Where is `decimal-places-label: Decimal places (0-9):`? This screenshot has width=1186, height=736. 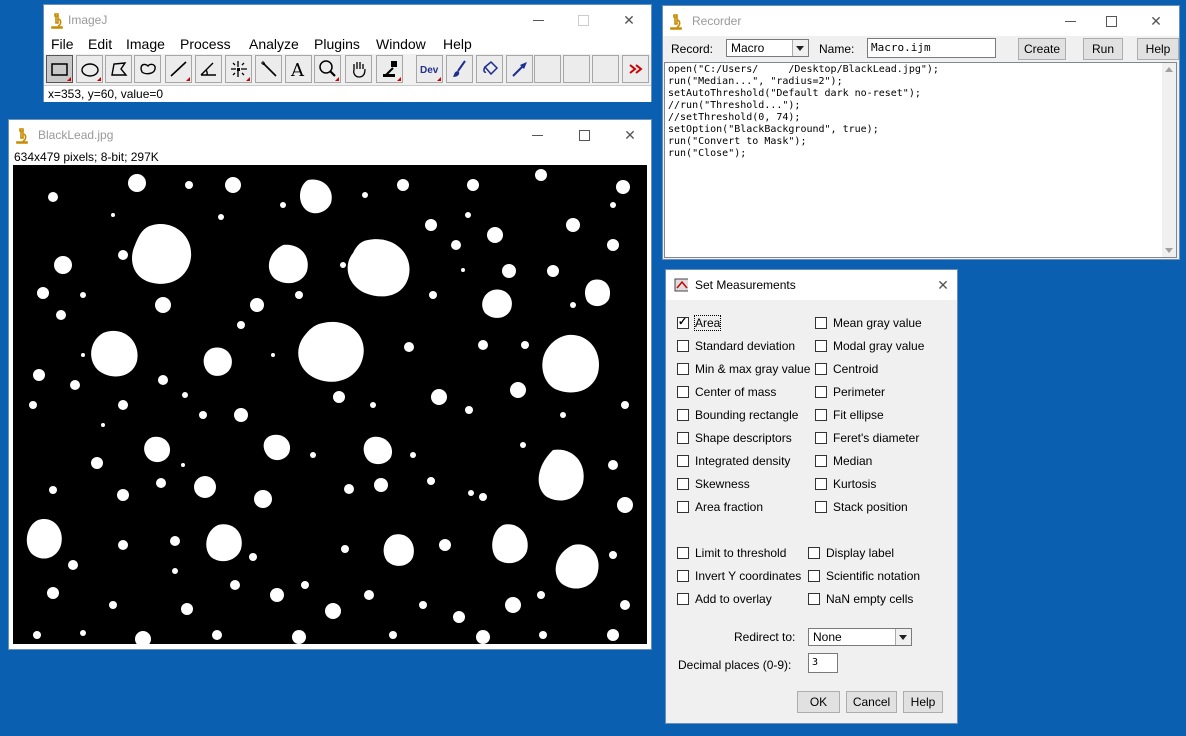 decimal-places-label: Decimal places (0-9): is located at coordinates (735, 665).